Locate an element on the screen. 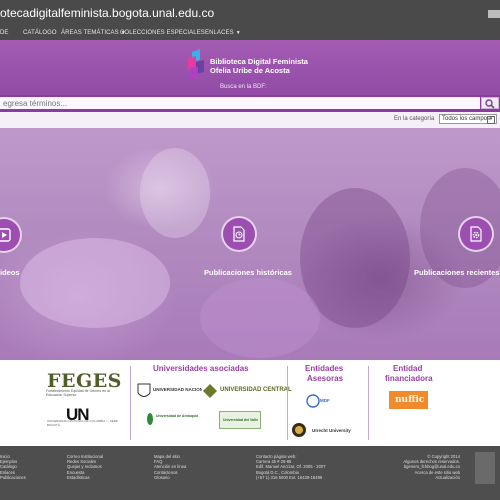  mdf-logo-icon is located at coordinates (313, 401).